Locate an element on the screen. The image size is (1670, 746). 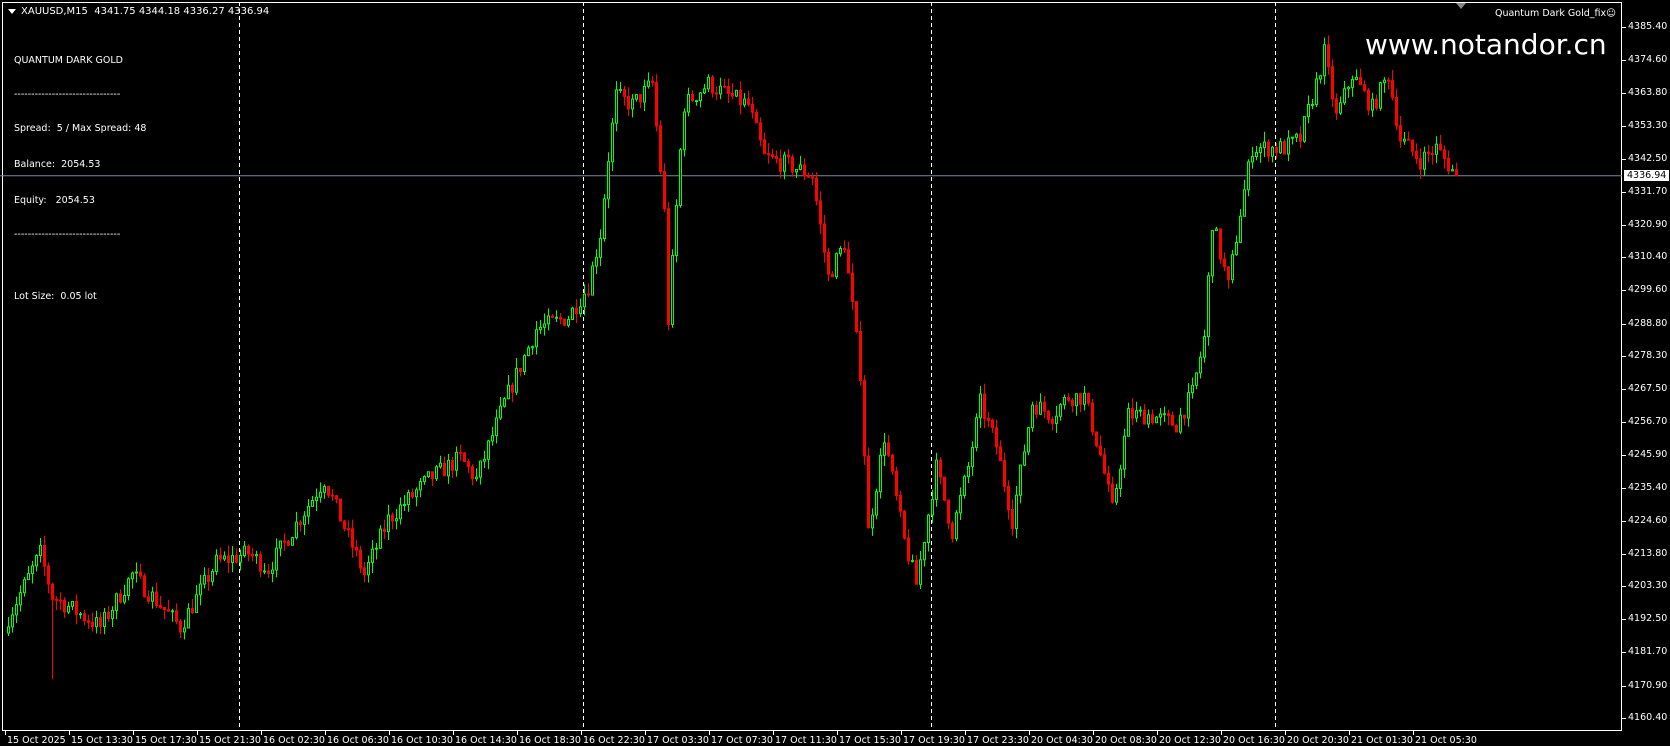
price-label: 4160.40 is located at coordinates (1648, 717).